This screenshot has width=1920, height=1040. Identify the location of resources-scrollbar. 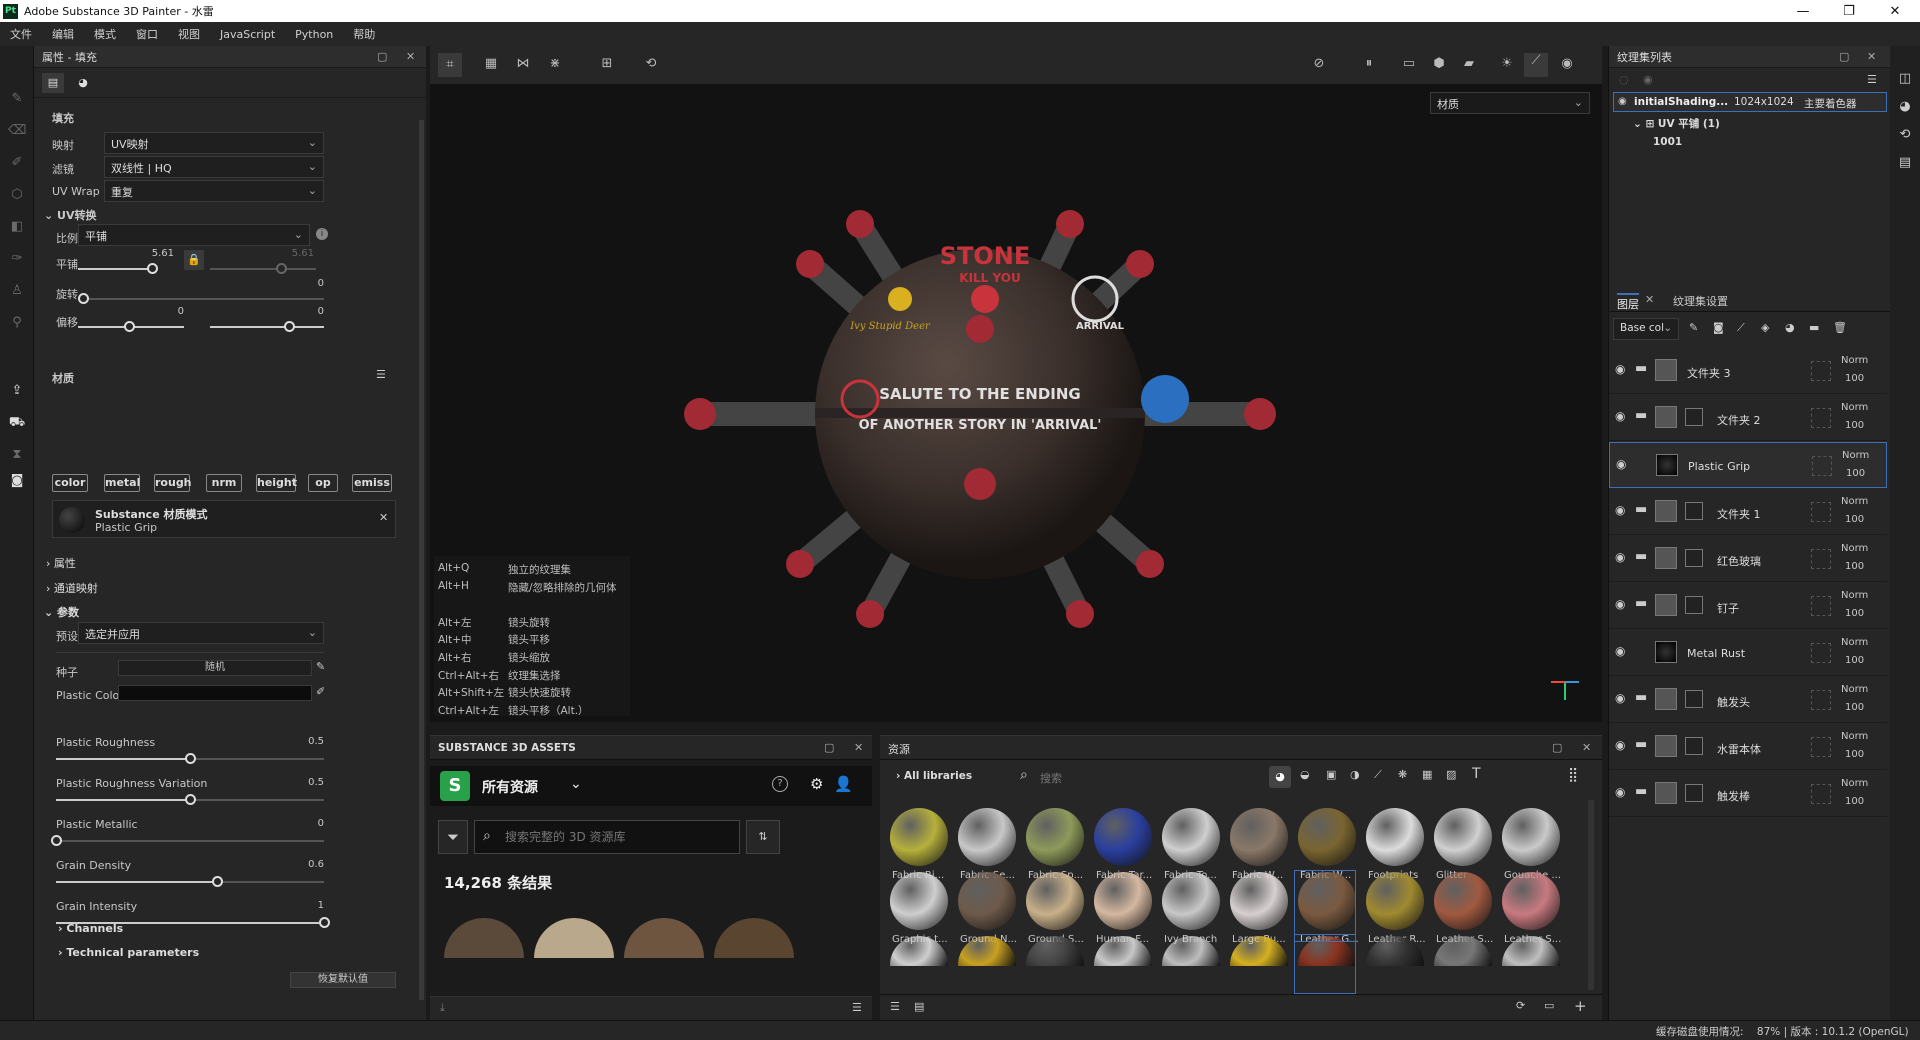
(1591, 895).